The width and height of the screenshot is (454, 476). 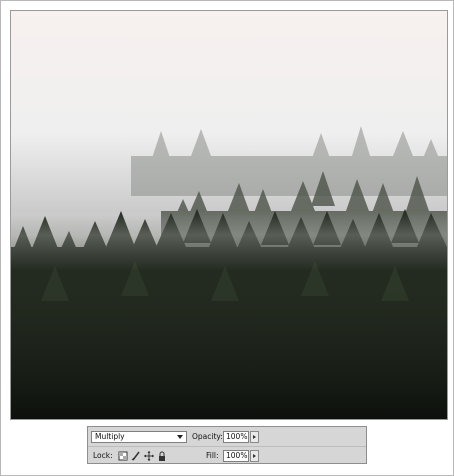 I want to click on fill-input: 100%, so click(x=236, y=456).